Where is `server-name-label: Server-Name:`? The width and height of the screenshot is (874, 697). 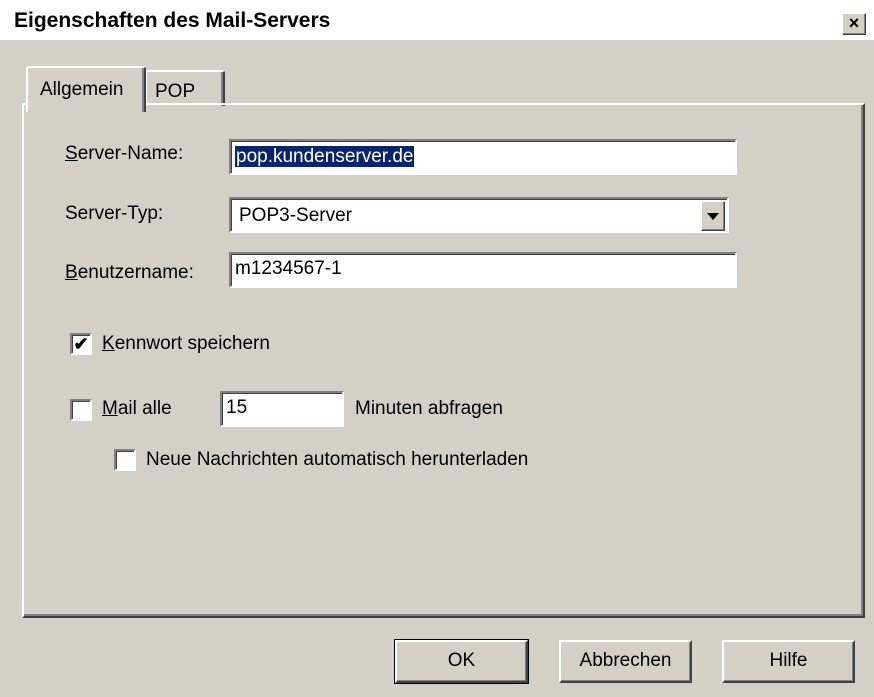
server-name-label: Server-Name: is located at coordinates (124, 153).